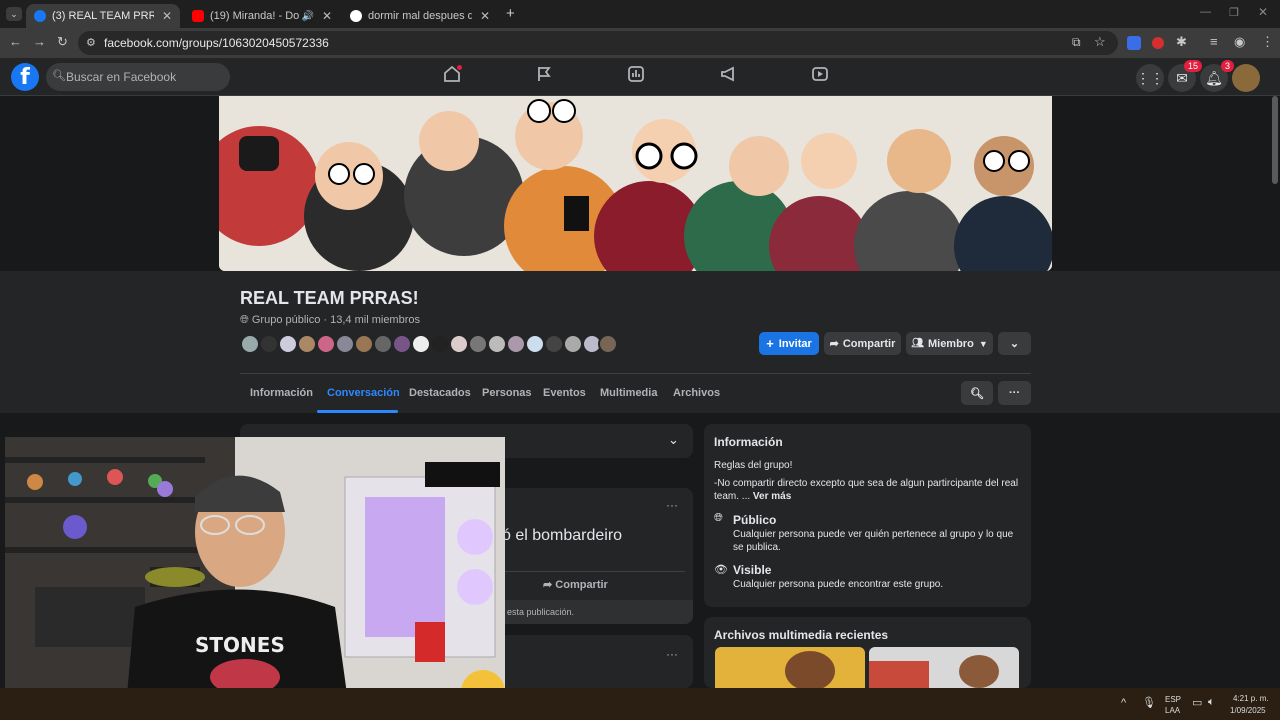  Describe the element at coordinates (1150, 78) in the screenshot. I see `menu-grid-icon: ⋮⋮` at that location.